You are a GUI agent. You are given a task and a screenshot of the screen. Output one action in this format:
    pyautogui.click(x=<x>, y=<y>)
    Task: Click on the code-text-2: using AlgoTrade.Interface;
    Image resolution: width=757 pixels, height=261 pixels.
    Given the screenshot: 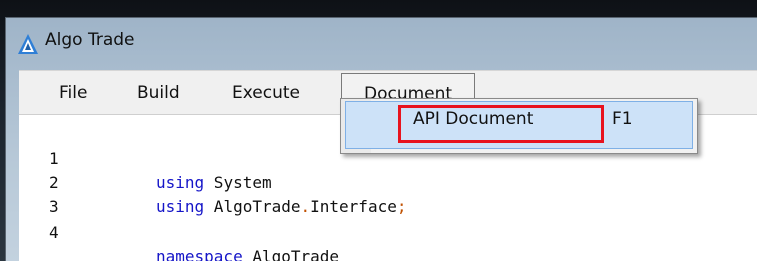 What is the action you would take?
    pyautogui.click(x=281, y=206)
    